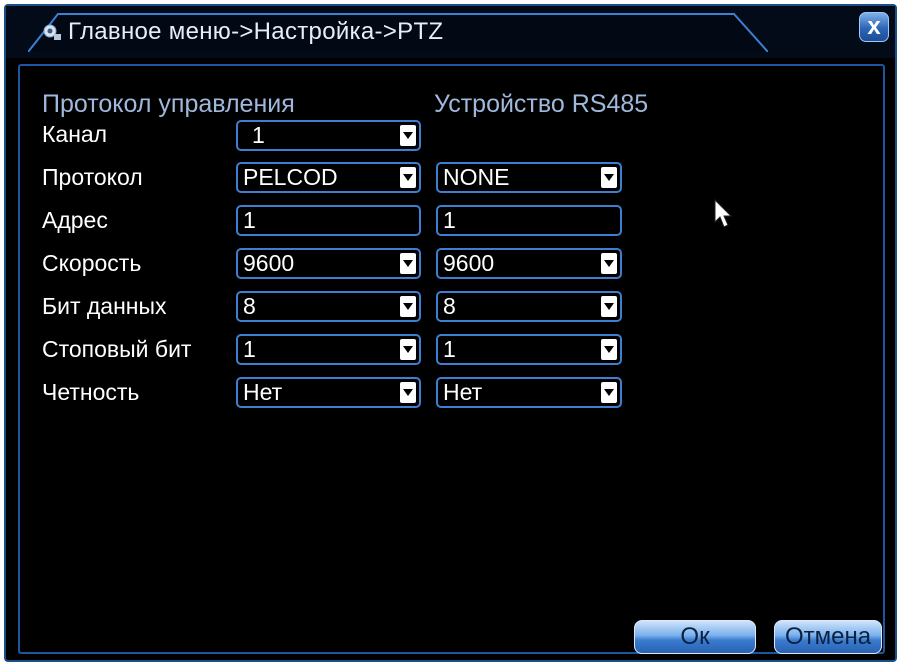 Image resolution: width=902 pixels, height=667 pixels. I want to click on data-bits-value: 8, so click(249, 306).